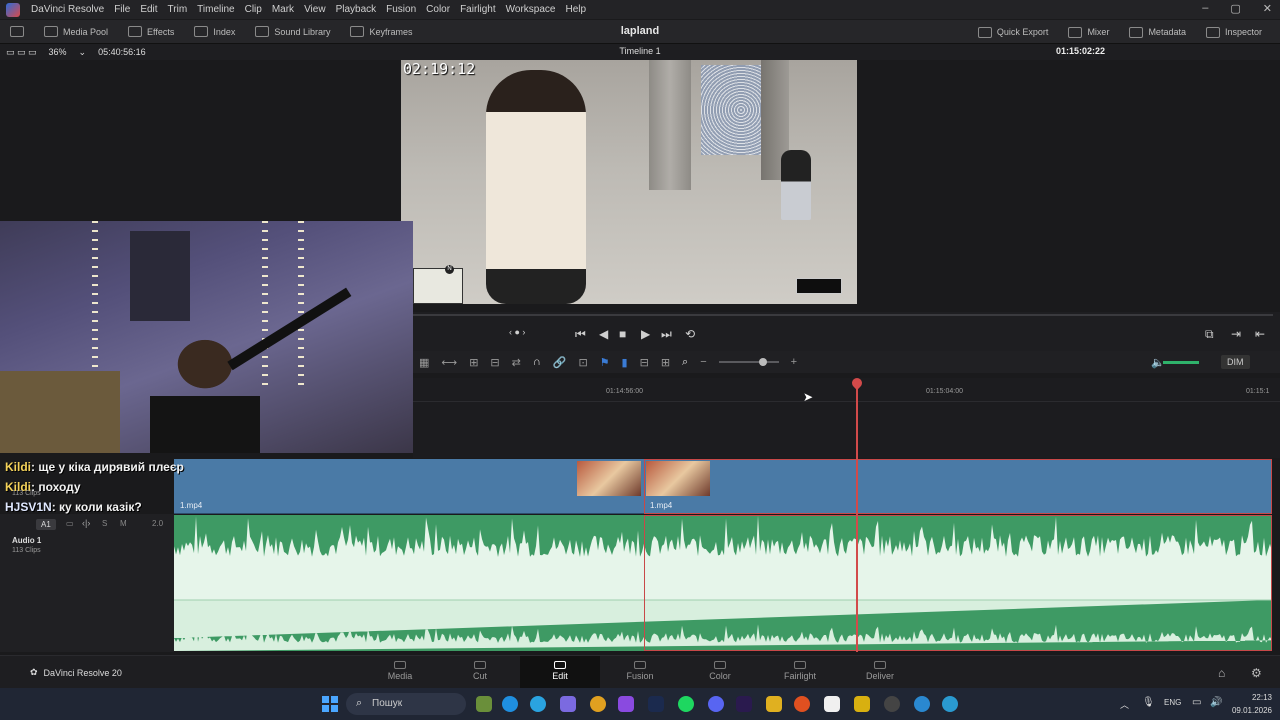 The image size is (1280, 720). Describe the element at coordinates (629, 182) in the screenshot. I see `program-viewer: 02:19:12 N` at that location.